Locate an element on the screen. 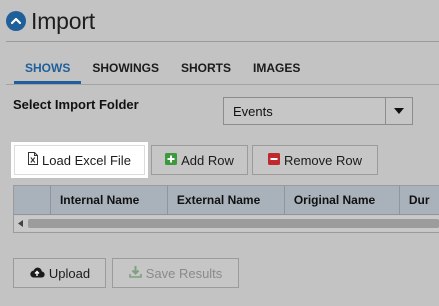 Image resolution: width=439 pixels, height=306 pixels. tab-showings: SHOWINGS is located at coordinates (125, 69).